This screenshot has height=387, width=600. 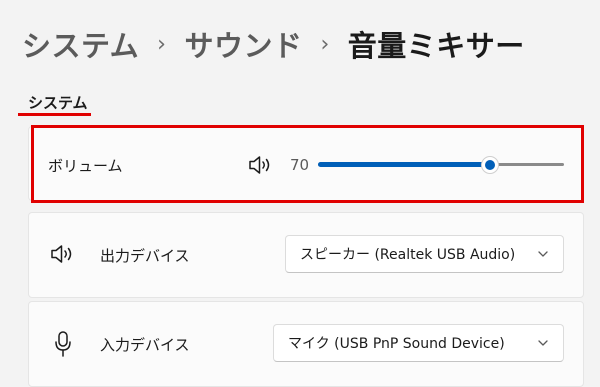 What do you see at coordinates (80, 44) in the screenshot?
I see `breadcrumb-item-system: システム` at bounding box center [80, 44].